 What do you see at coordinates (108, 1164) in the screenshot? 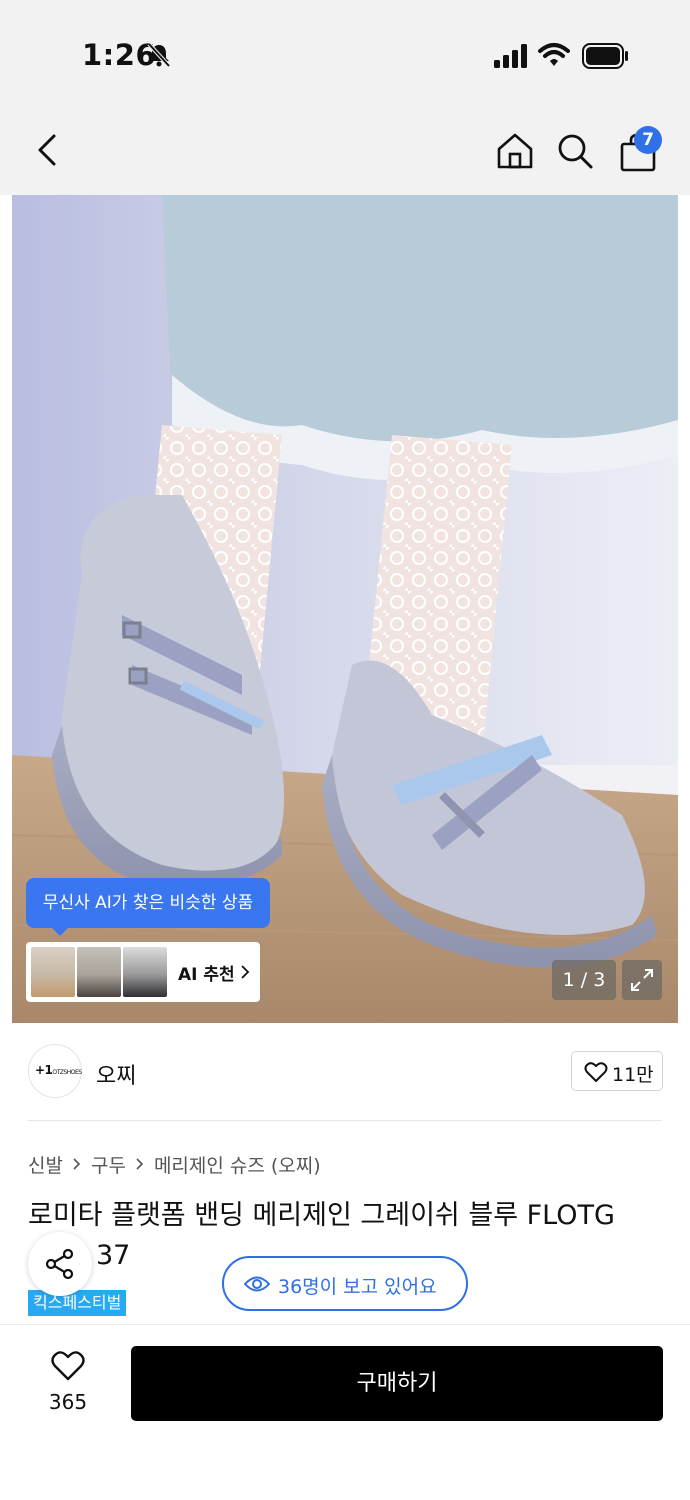
I see `breadcrumb-item: 구두` at bounding box center [108, 1164].